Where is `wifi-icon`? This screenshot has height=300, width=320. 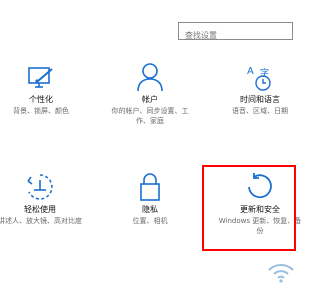 wifi-icon is located at coordinates (281, 273).